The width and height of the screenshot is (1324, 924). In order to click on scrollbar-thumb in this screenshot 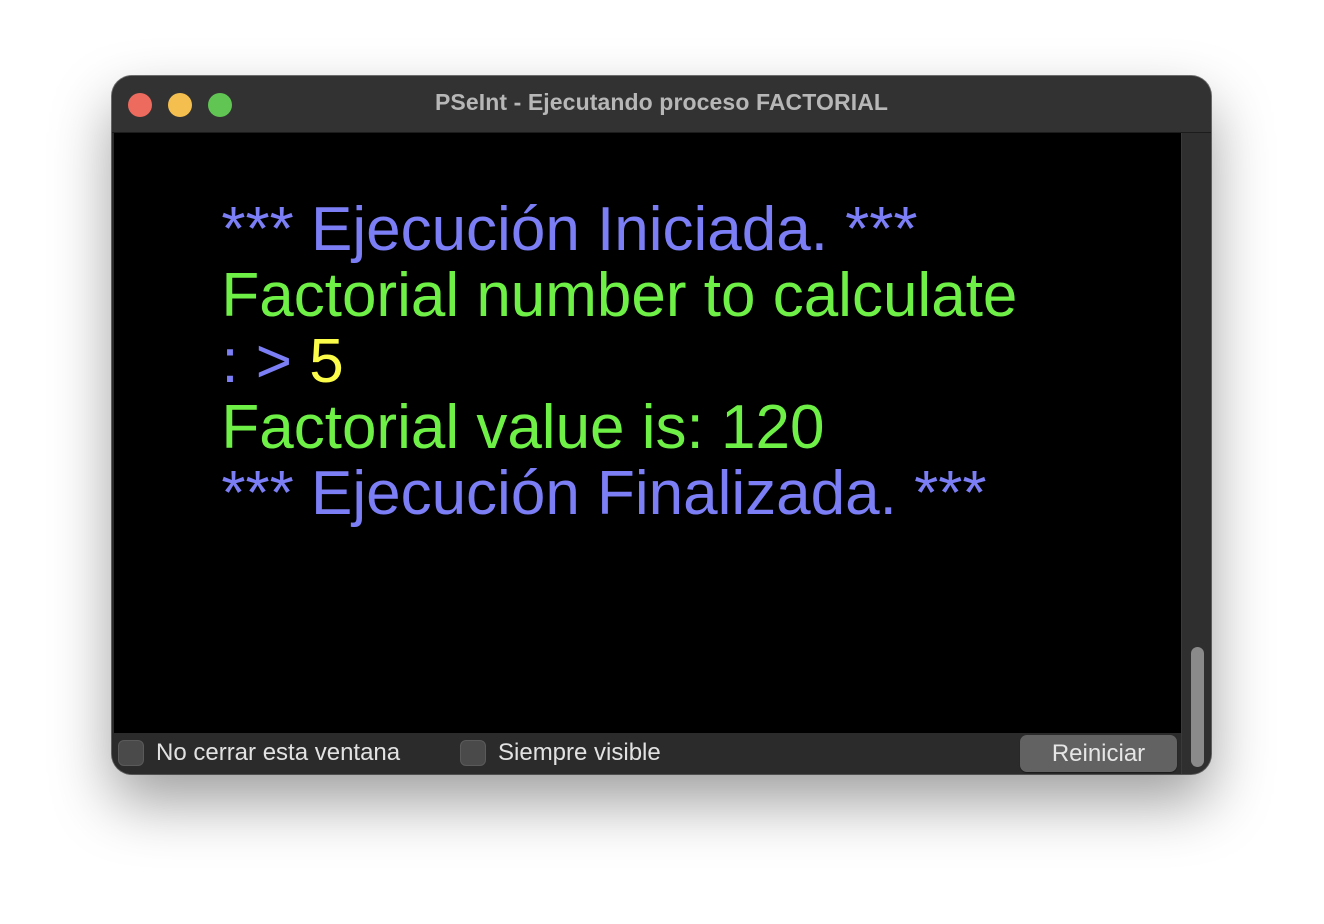, I will do `click(1197, 707)`.